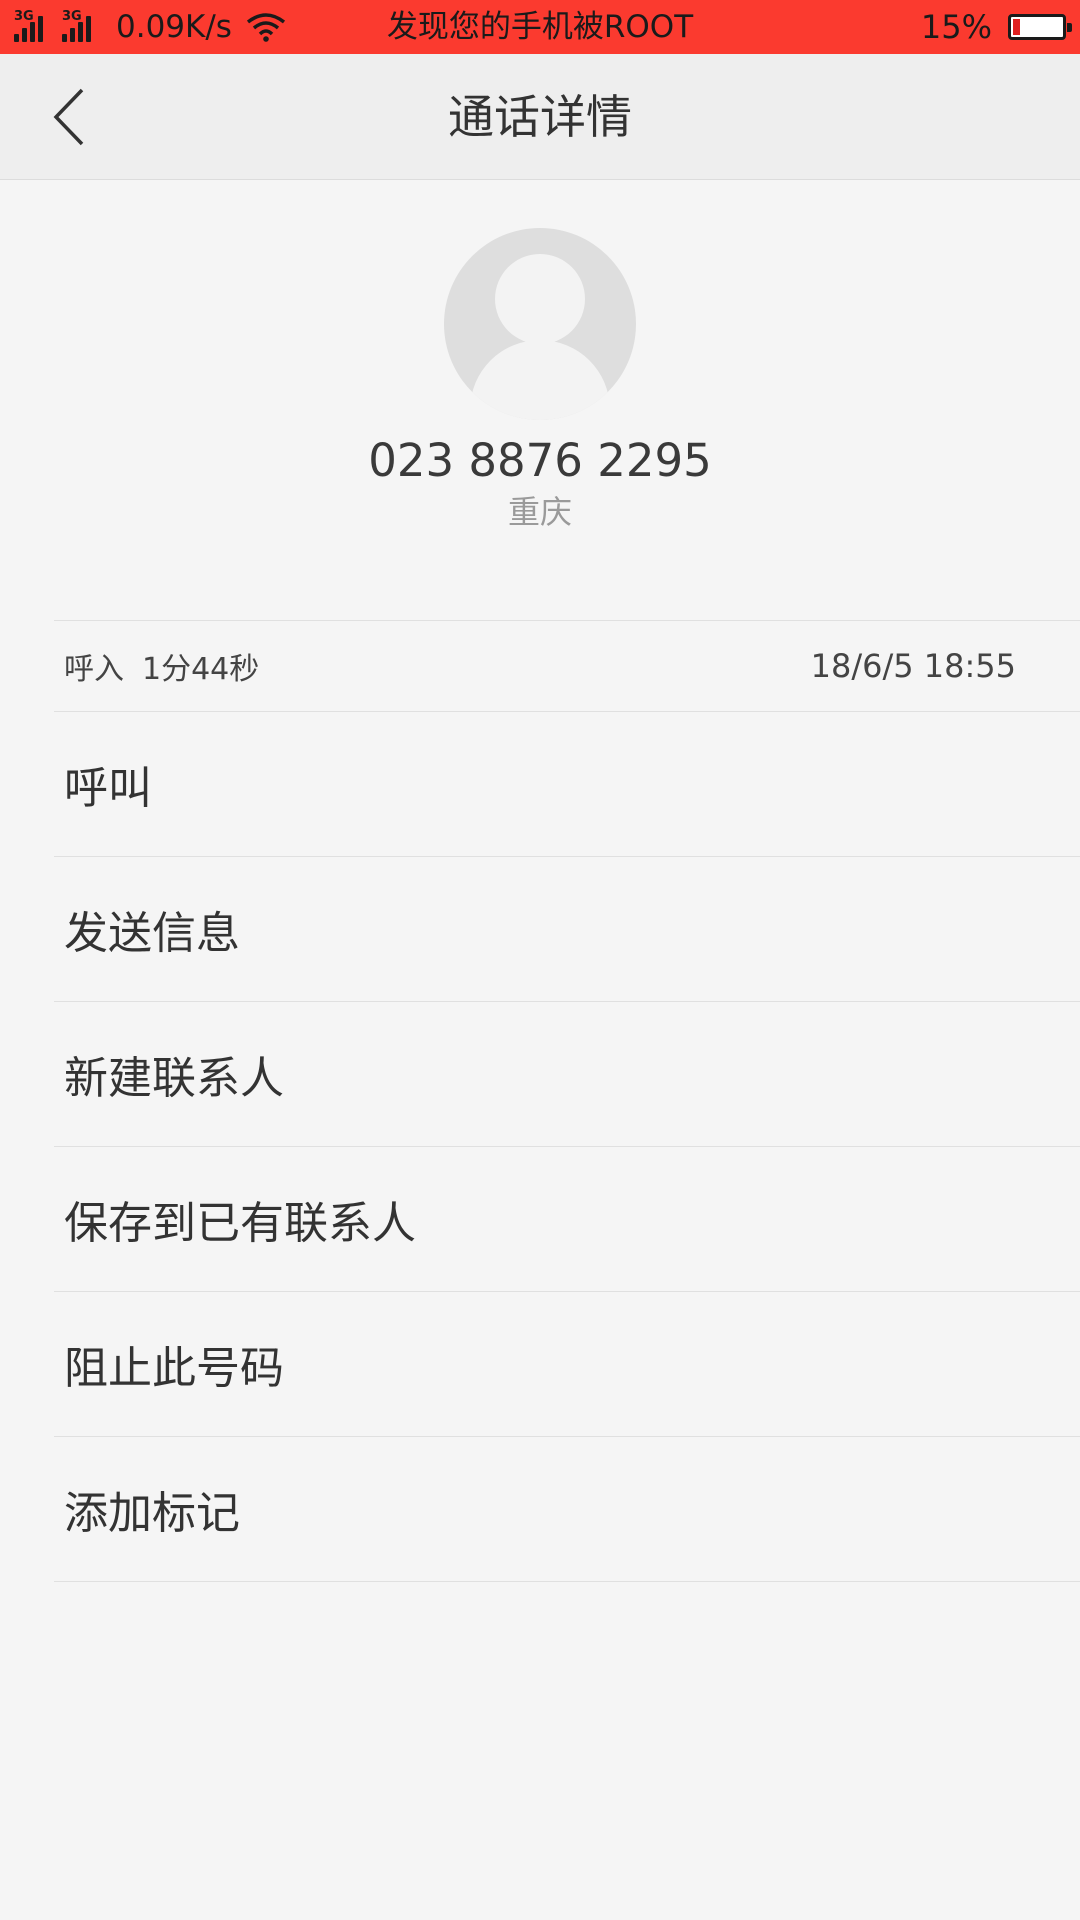  What do you see at coordinates (996, 27) in the screenshot?
I see `status-right: 15%` at bounding box center [996, 27].